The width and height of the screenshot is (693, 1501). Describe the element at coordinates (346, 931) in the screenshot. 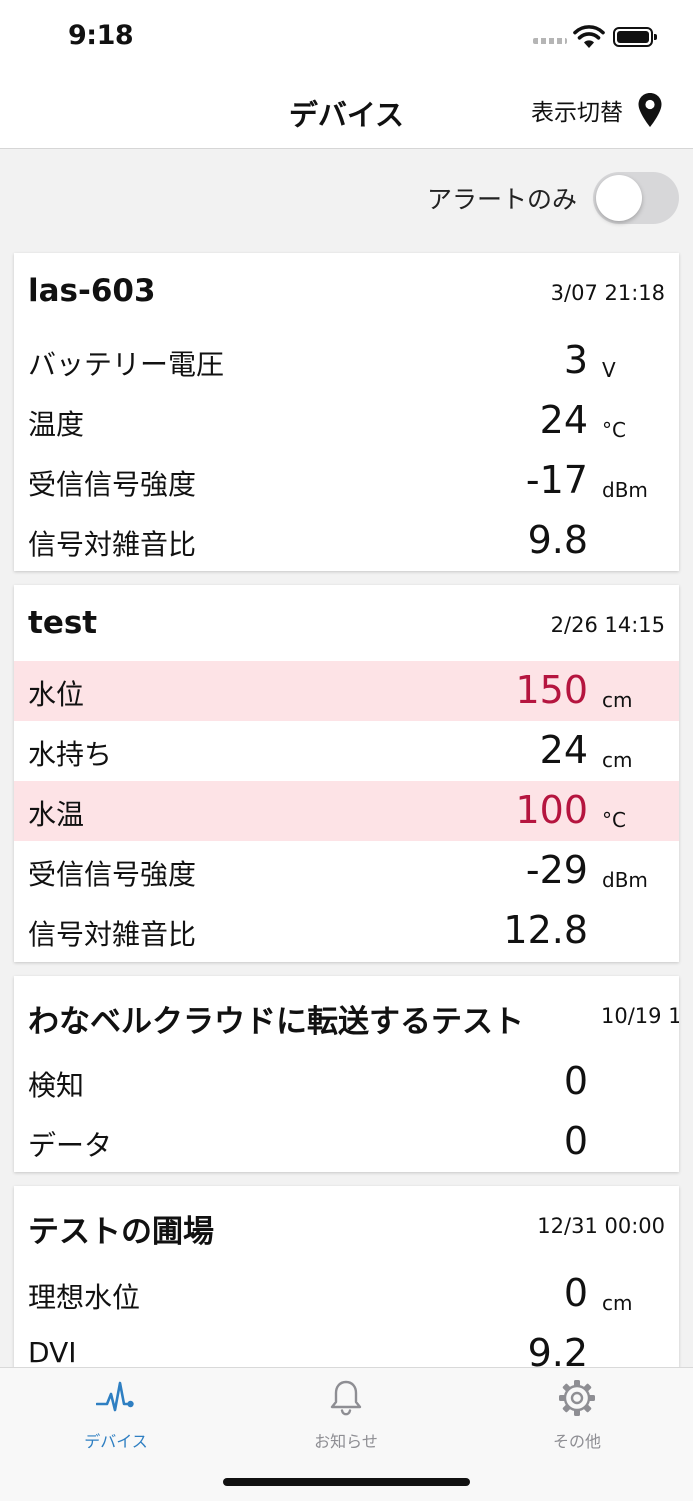

I see `sensor-row: 信号対雑音比 12.8` at that location.